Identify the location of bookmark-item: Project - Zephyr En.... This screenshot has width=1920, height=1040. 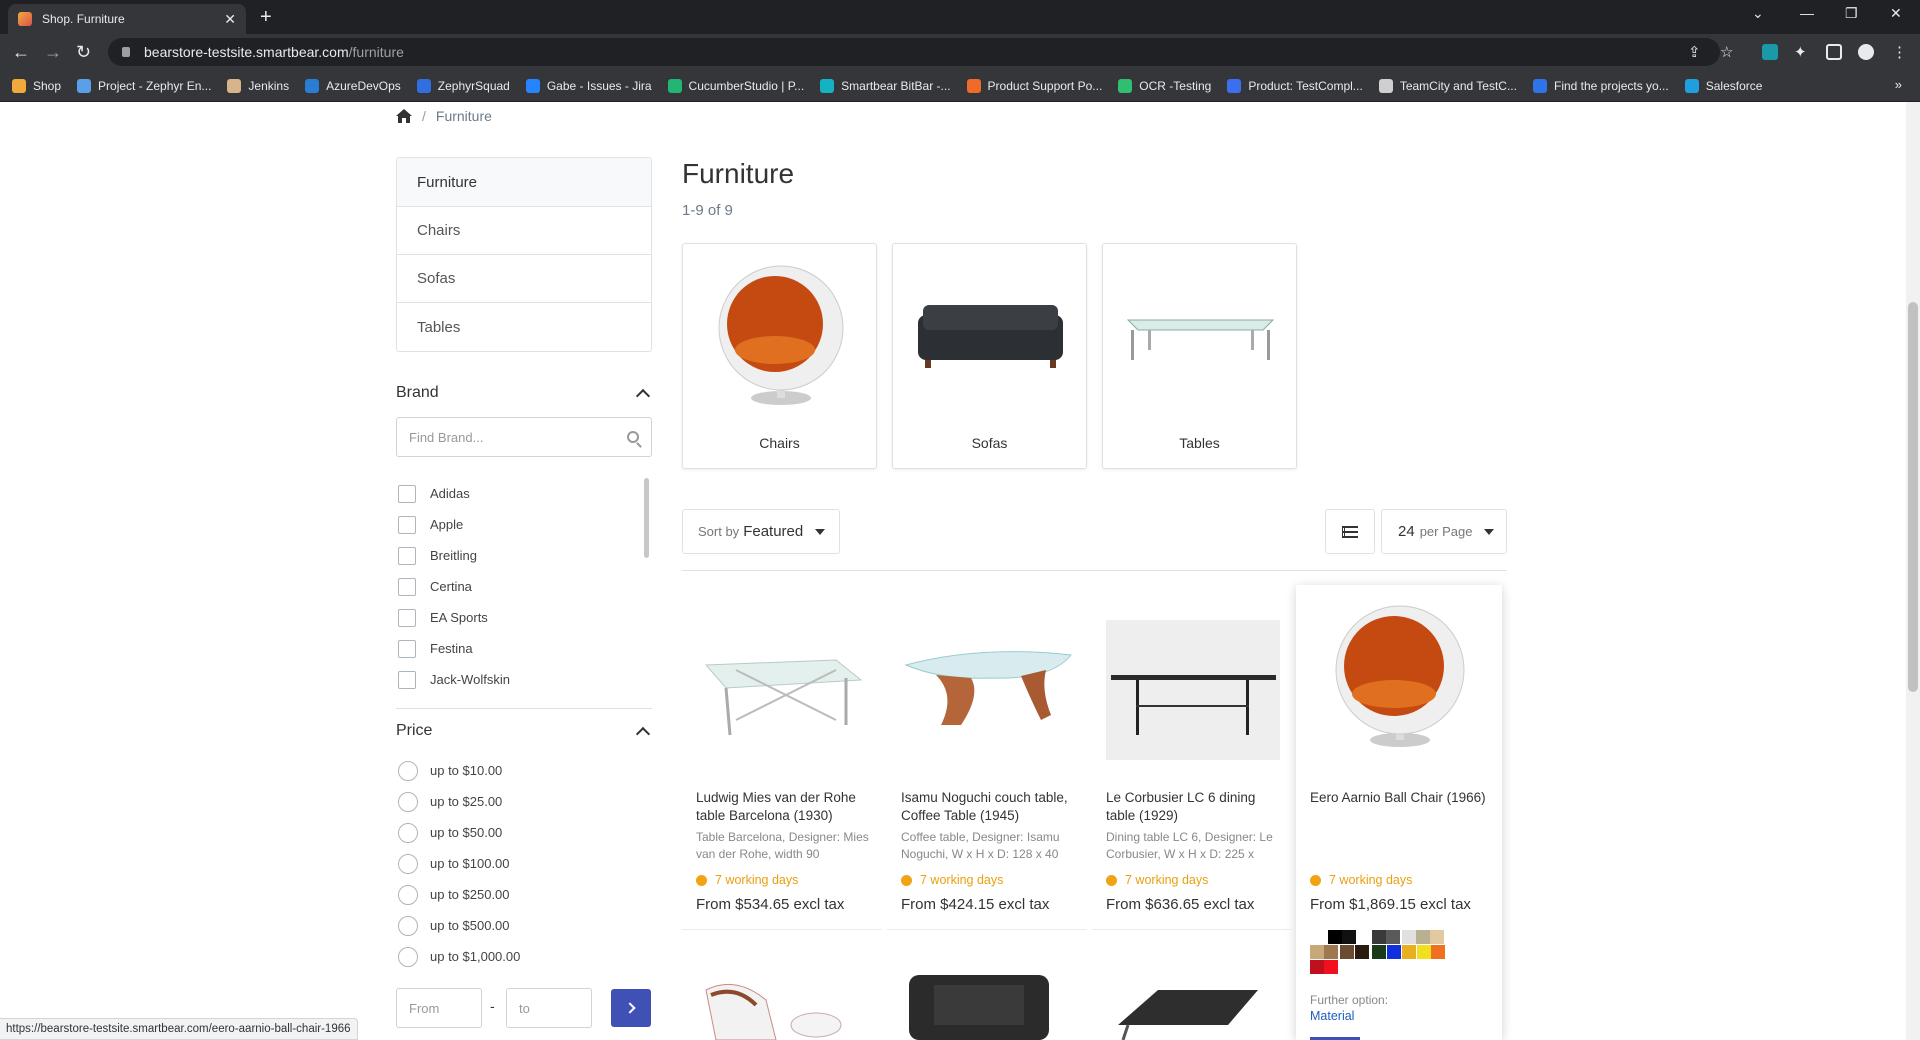
(144, 85).